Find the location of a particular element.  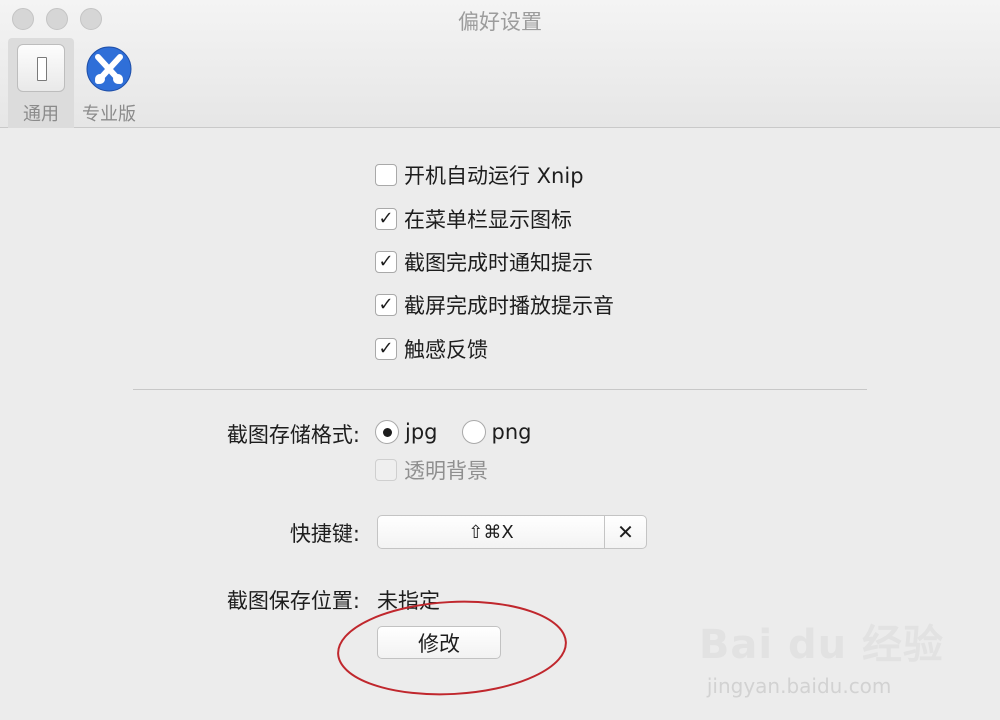

format-label: 截图存储格式: is located at coordinates (293, 435).